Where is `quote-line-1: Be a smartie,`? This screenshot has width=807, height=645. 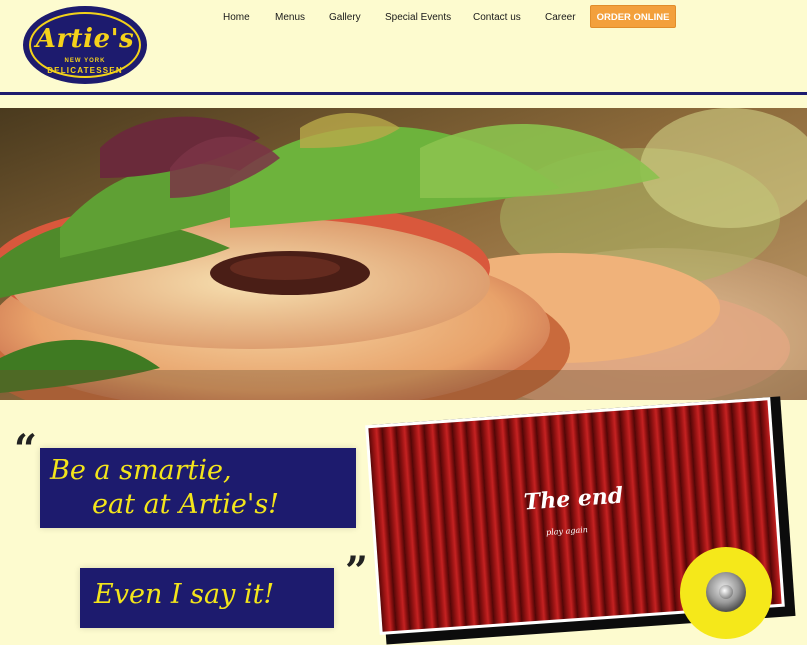 quote-line-1: Be a smartie, is located at coordinates (141, 470).